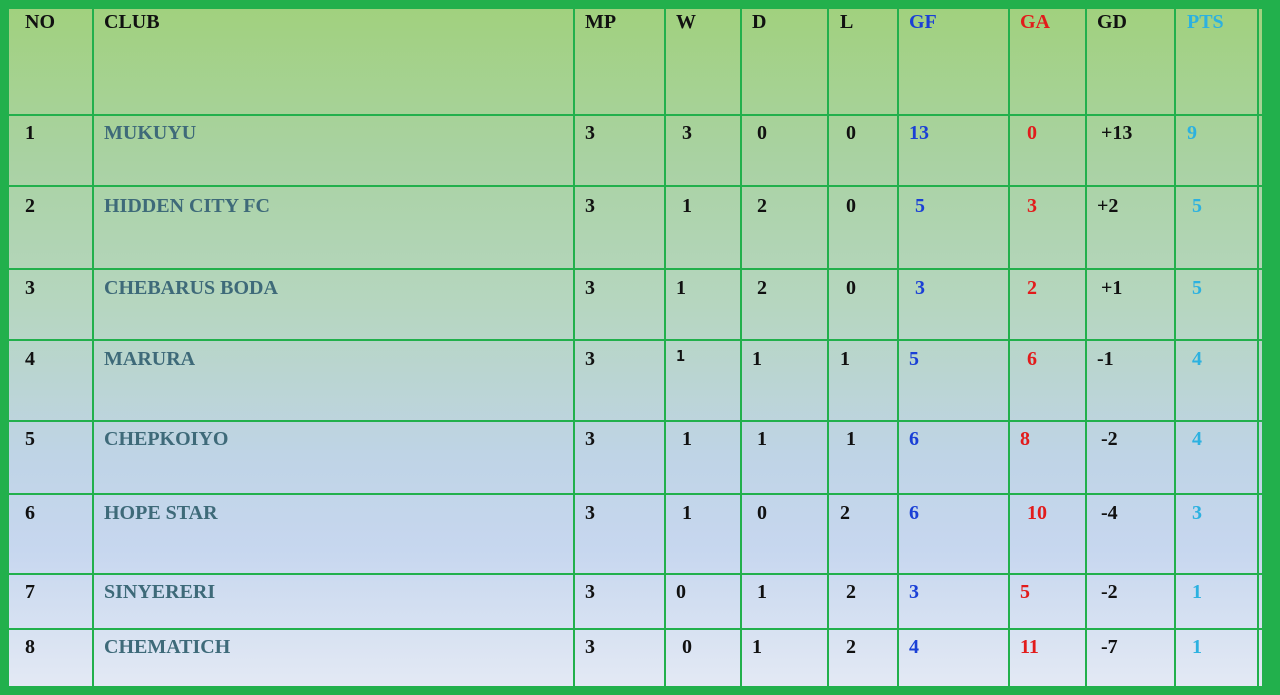 The image size is (1280, 695). What do you see at coordinates (1032, 133) in the screenshot?
I see `ga-cell: 0` at bounding box center [1032, 133].